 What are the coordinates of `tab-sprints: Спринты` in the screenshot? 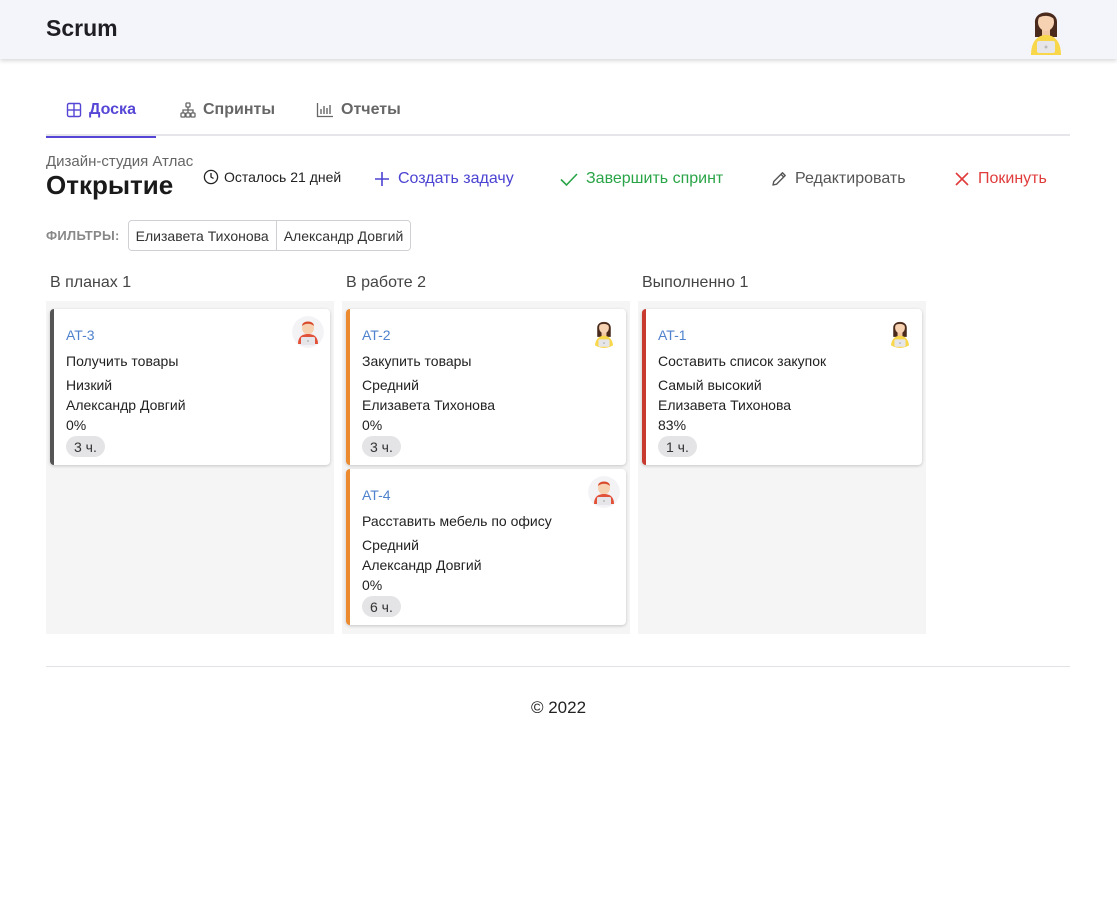 It's located at (227, 110).